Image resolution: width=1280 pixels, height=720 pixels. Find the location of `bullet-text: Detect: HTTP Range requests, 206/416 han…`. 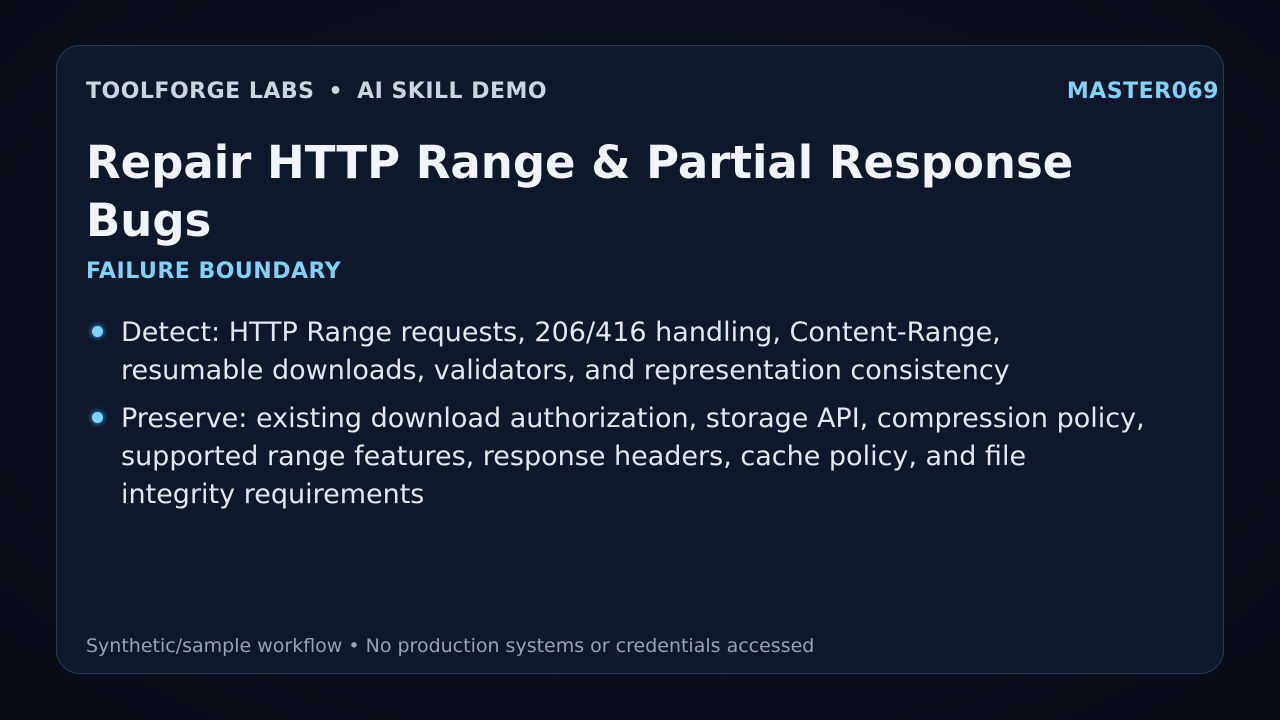

bullet-text: Detect: HTTP Range requests, 206/416 han… is located at coordinates (565, 351).